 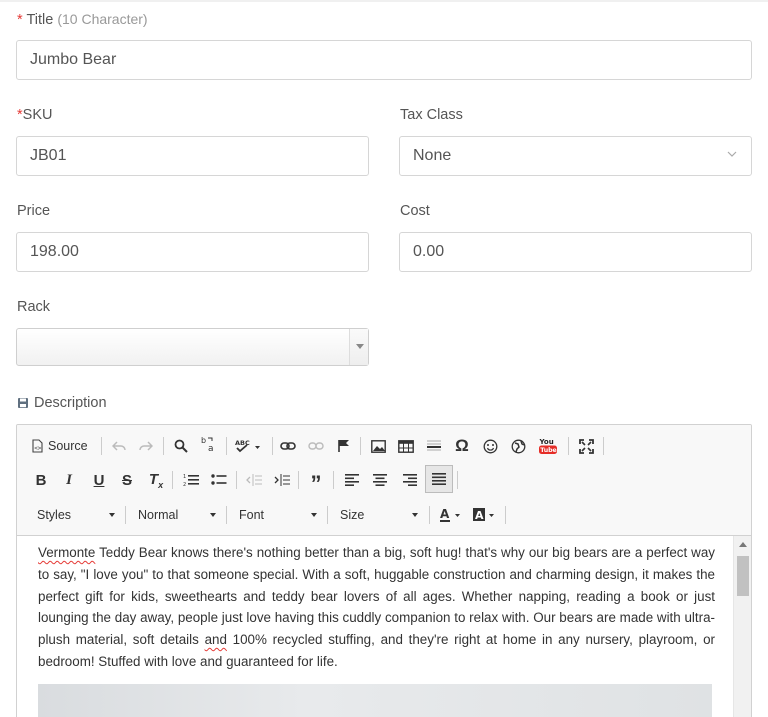 What do you see at coordinates (743, 576) in the screenshot?
I see `scrollbar-thumb` at bounding box center [743, 576].